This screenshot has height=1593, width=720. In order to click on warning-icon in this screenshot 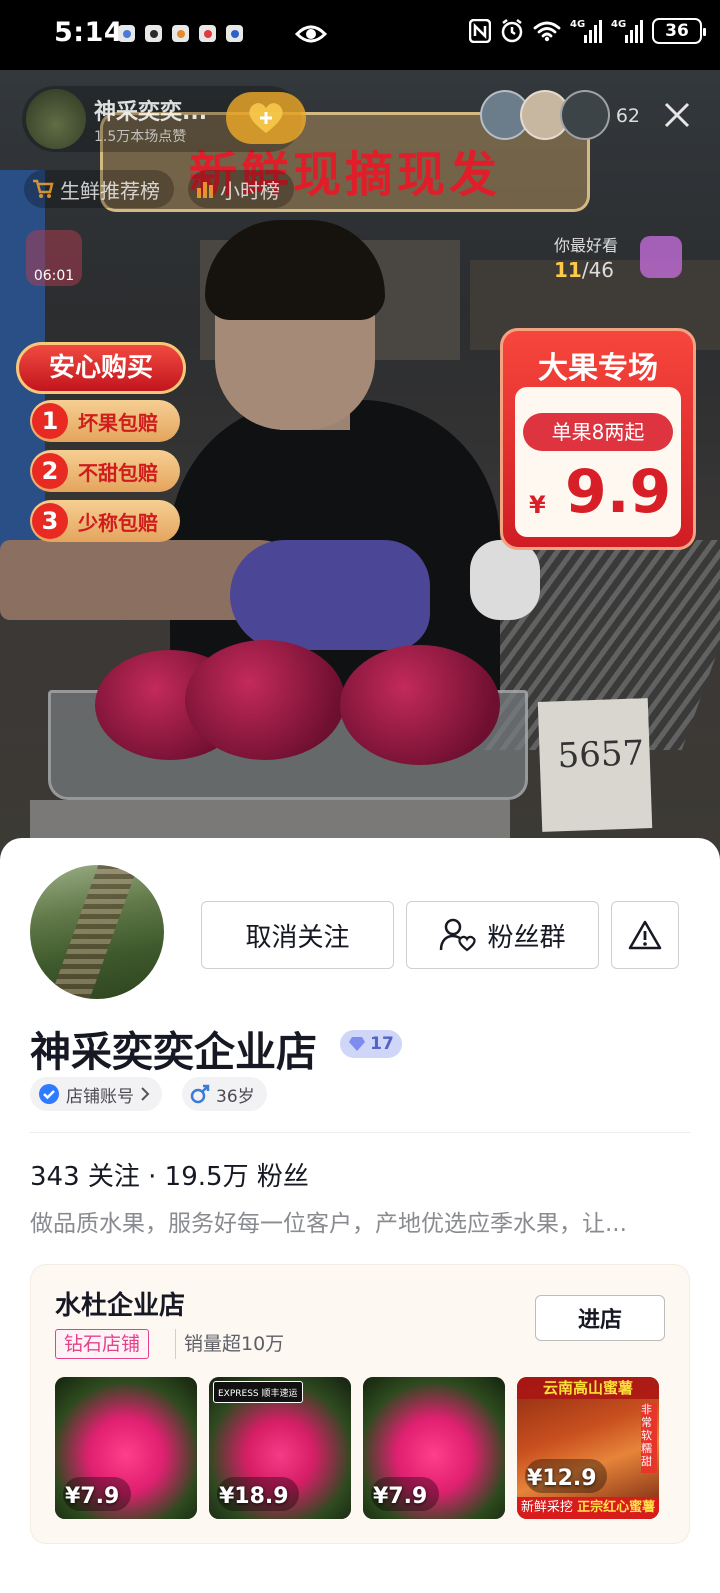, I will do `click(645, 935)`.